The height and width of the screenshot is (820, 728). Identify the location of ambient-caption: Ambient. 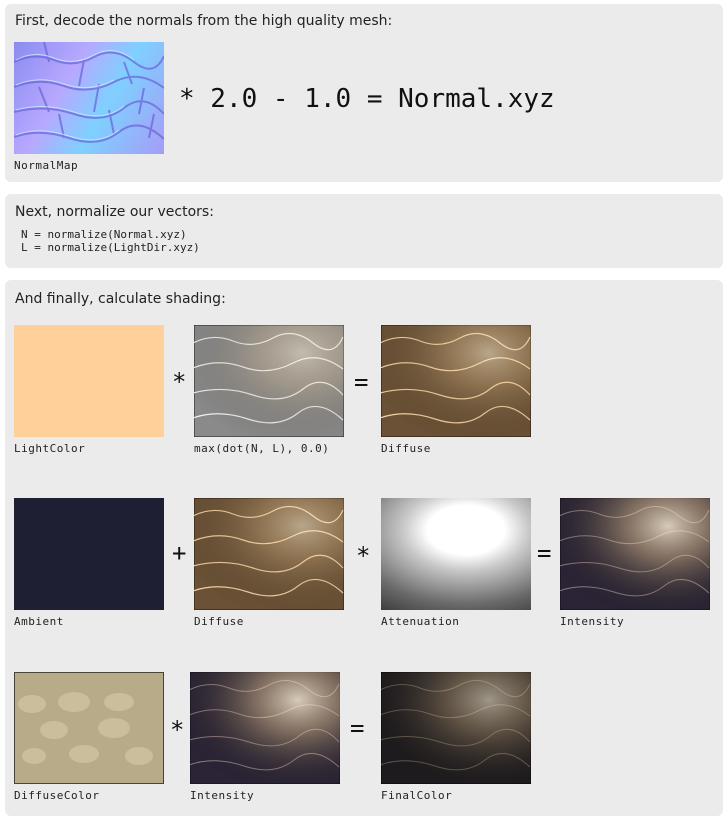
(39, 621).